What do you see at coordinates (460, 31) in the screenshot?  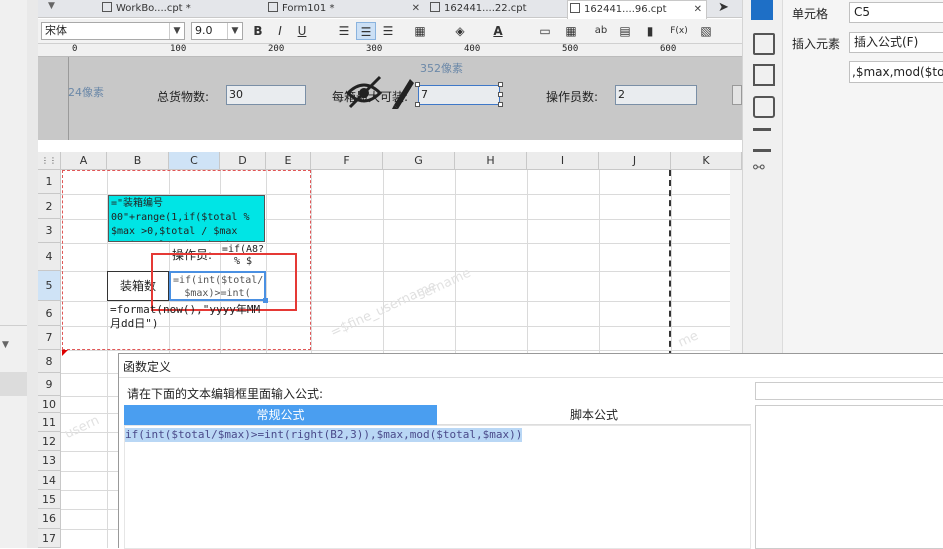 I see `fill-color-icon: ◈` at bounding box center [460, 31].